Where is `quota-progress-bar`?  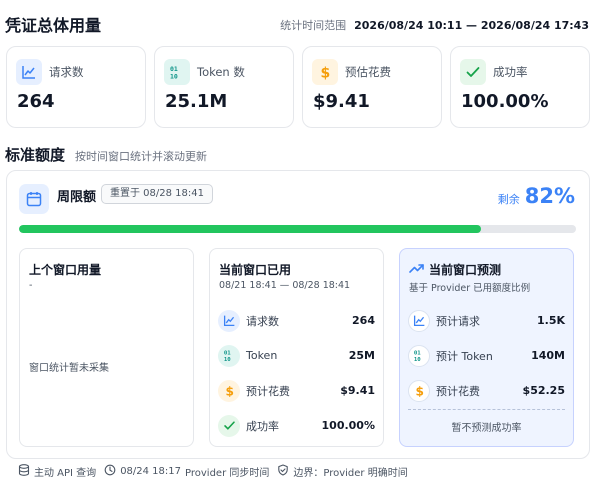 quota-progress-bar is located at coordinates (297, 229).